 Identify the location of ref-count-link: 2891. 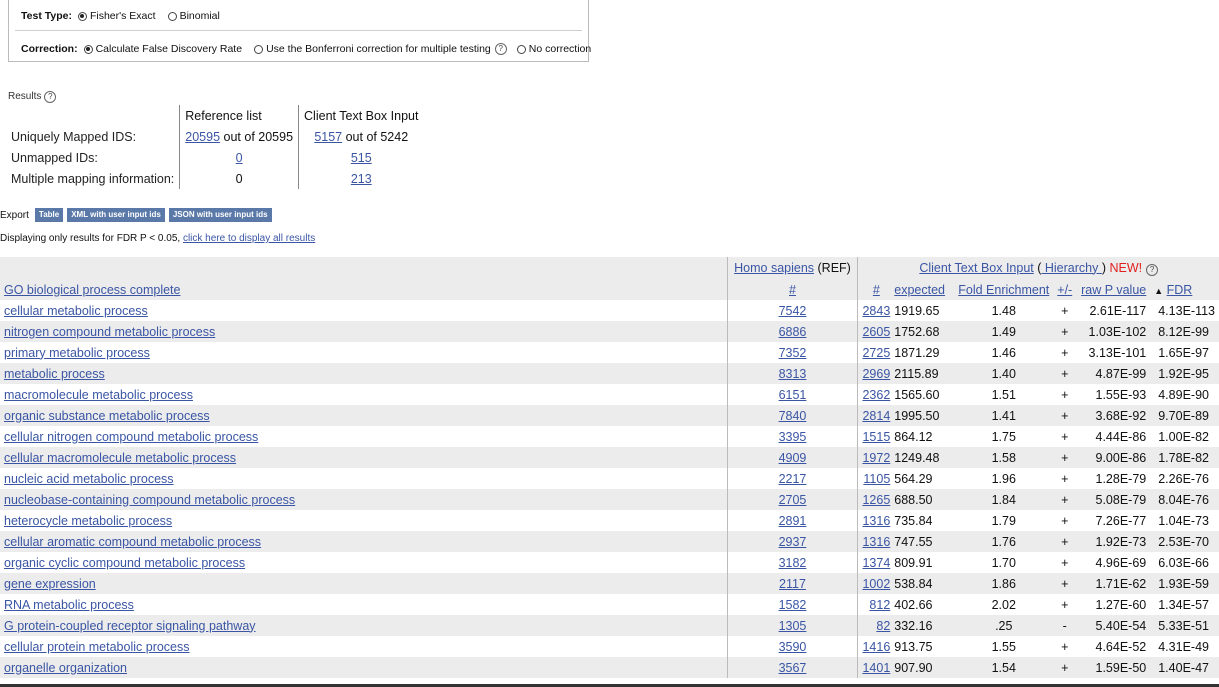
(793, 521).